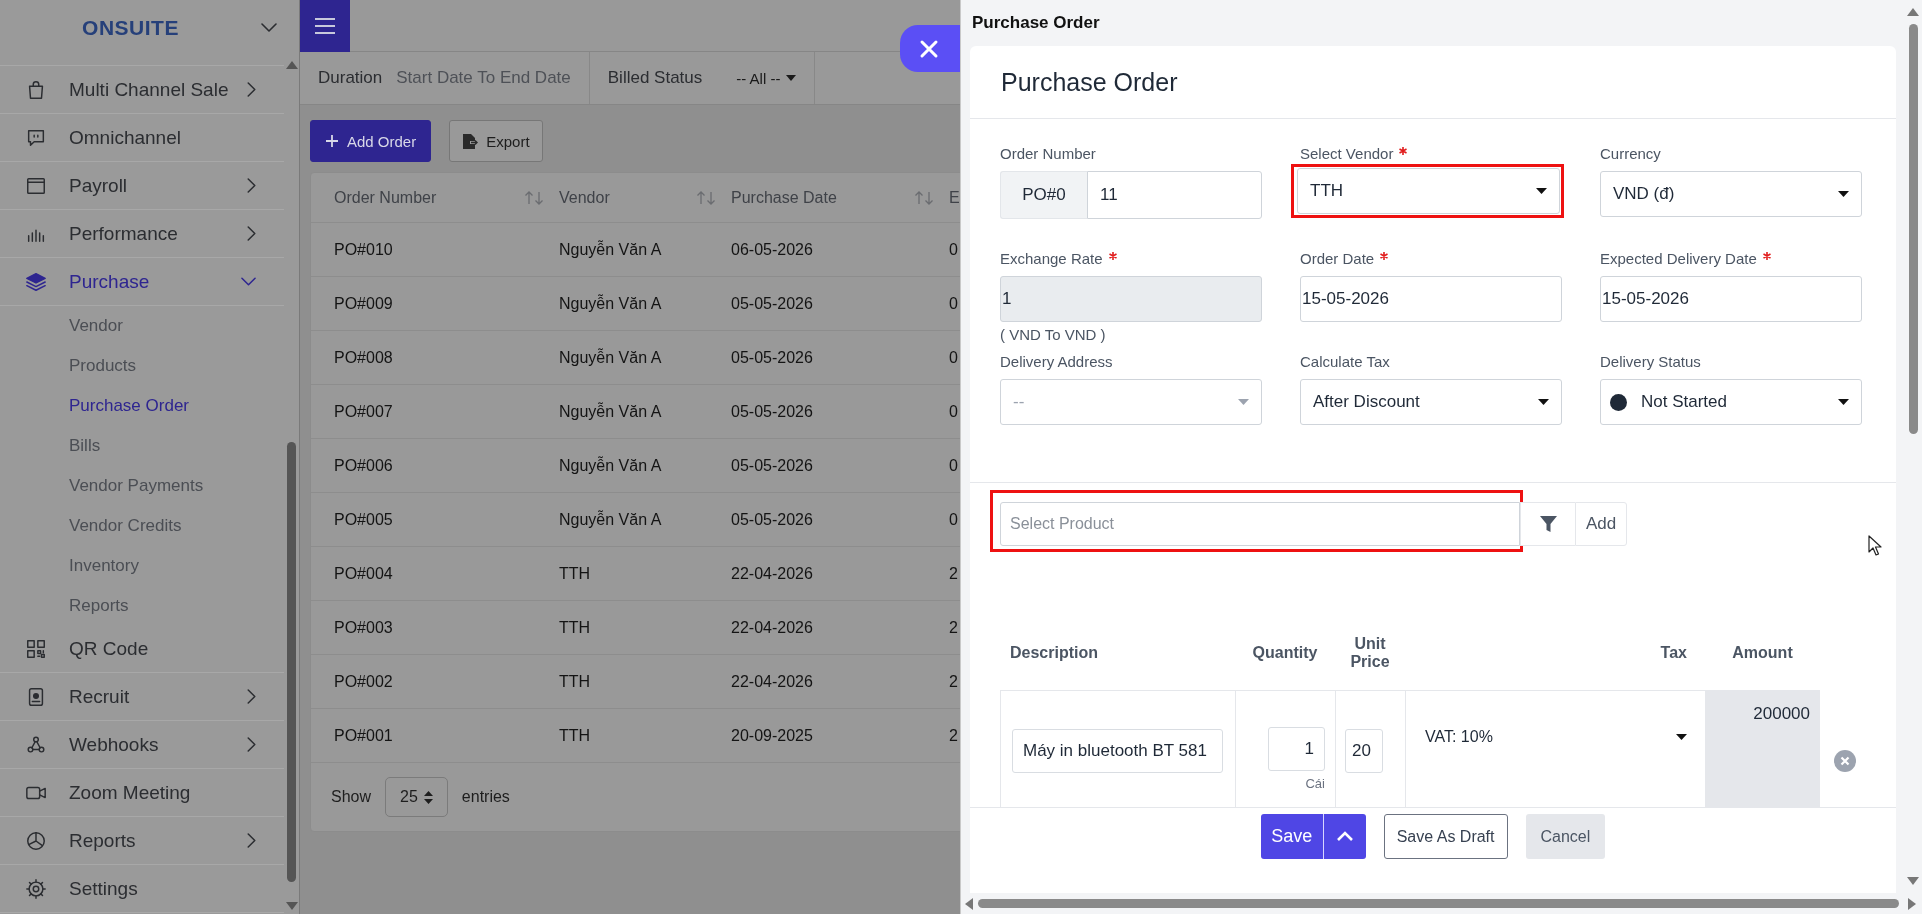 This screenshot has width=1922, height=914. What do you see at coordinates (1445, 836) in the screenshot?
I see `draft-button: Save As Draft` at bounding box center [1445, 836].